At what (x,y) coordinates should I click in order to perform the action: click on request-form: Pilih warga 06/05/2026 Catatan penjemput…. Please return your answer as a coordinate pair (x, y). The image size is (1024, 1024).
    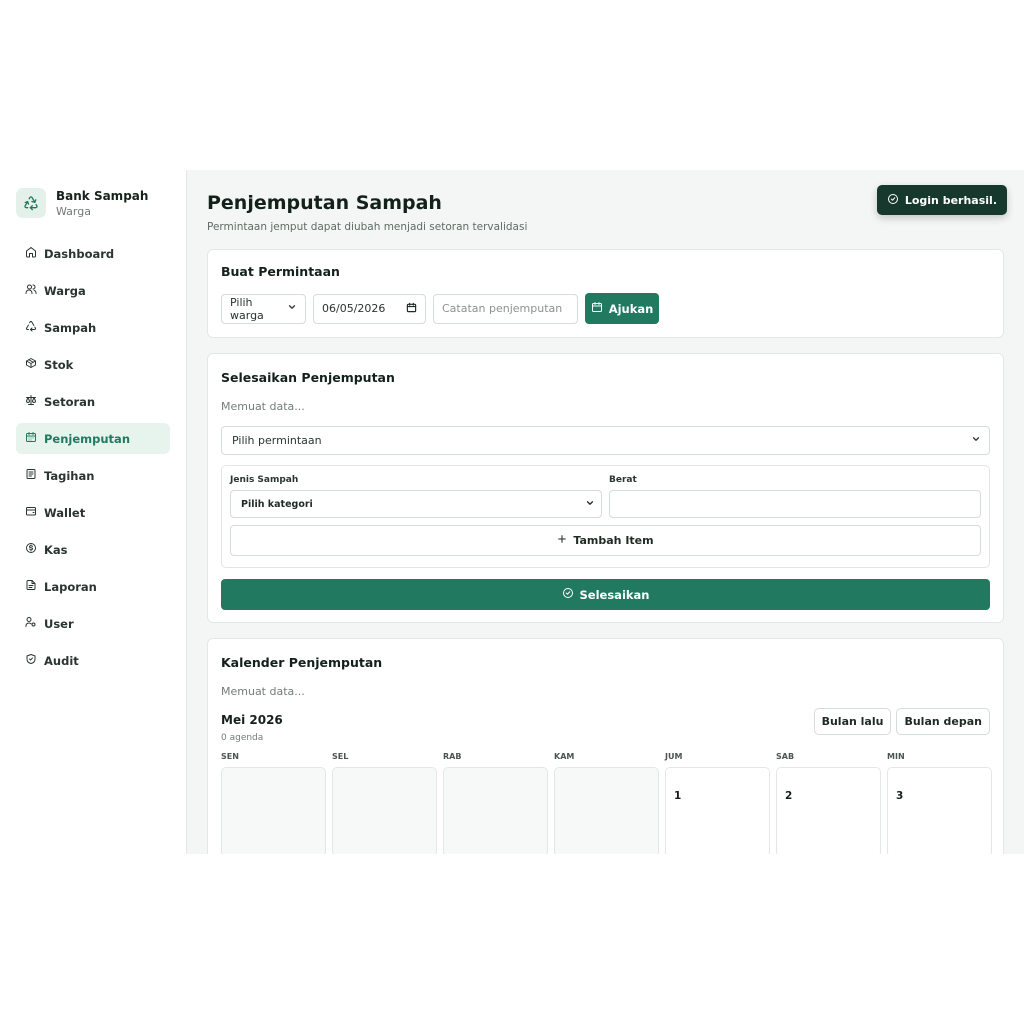
    Looking at the image, I should click on (605, 308).